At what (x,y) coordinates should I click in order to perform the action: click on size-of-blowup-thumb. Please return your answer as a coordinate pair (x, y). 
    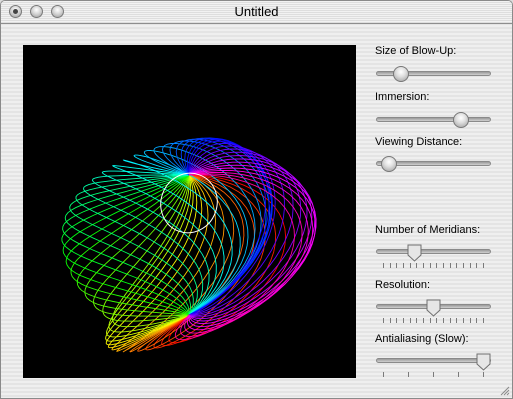
    Looking at the image, I should click on (400, 74).